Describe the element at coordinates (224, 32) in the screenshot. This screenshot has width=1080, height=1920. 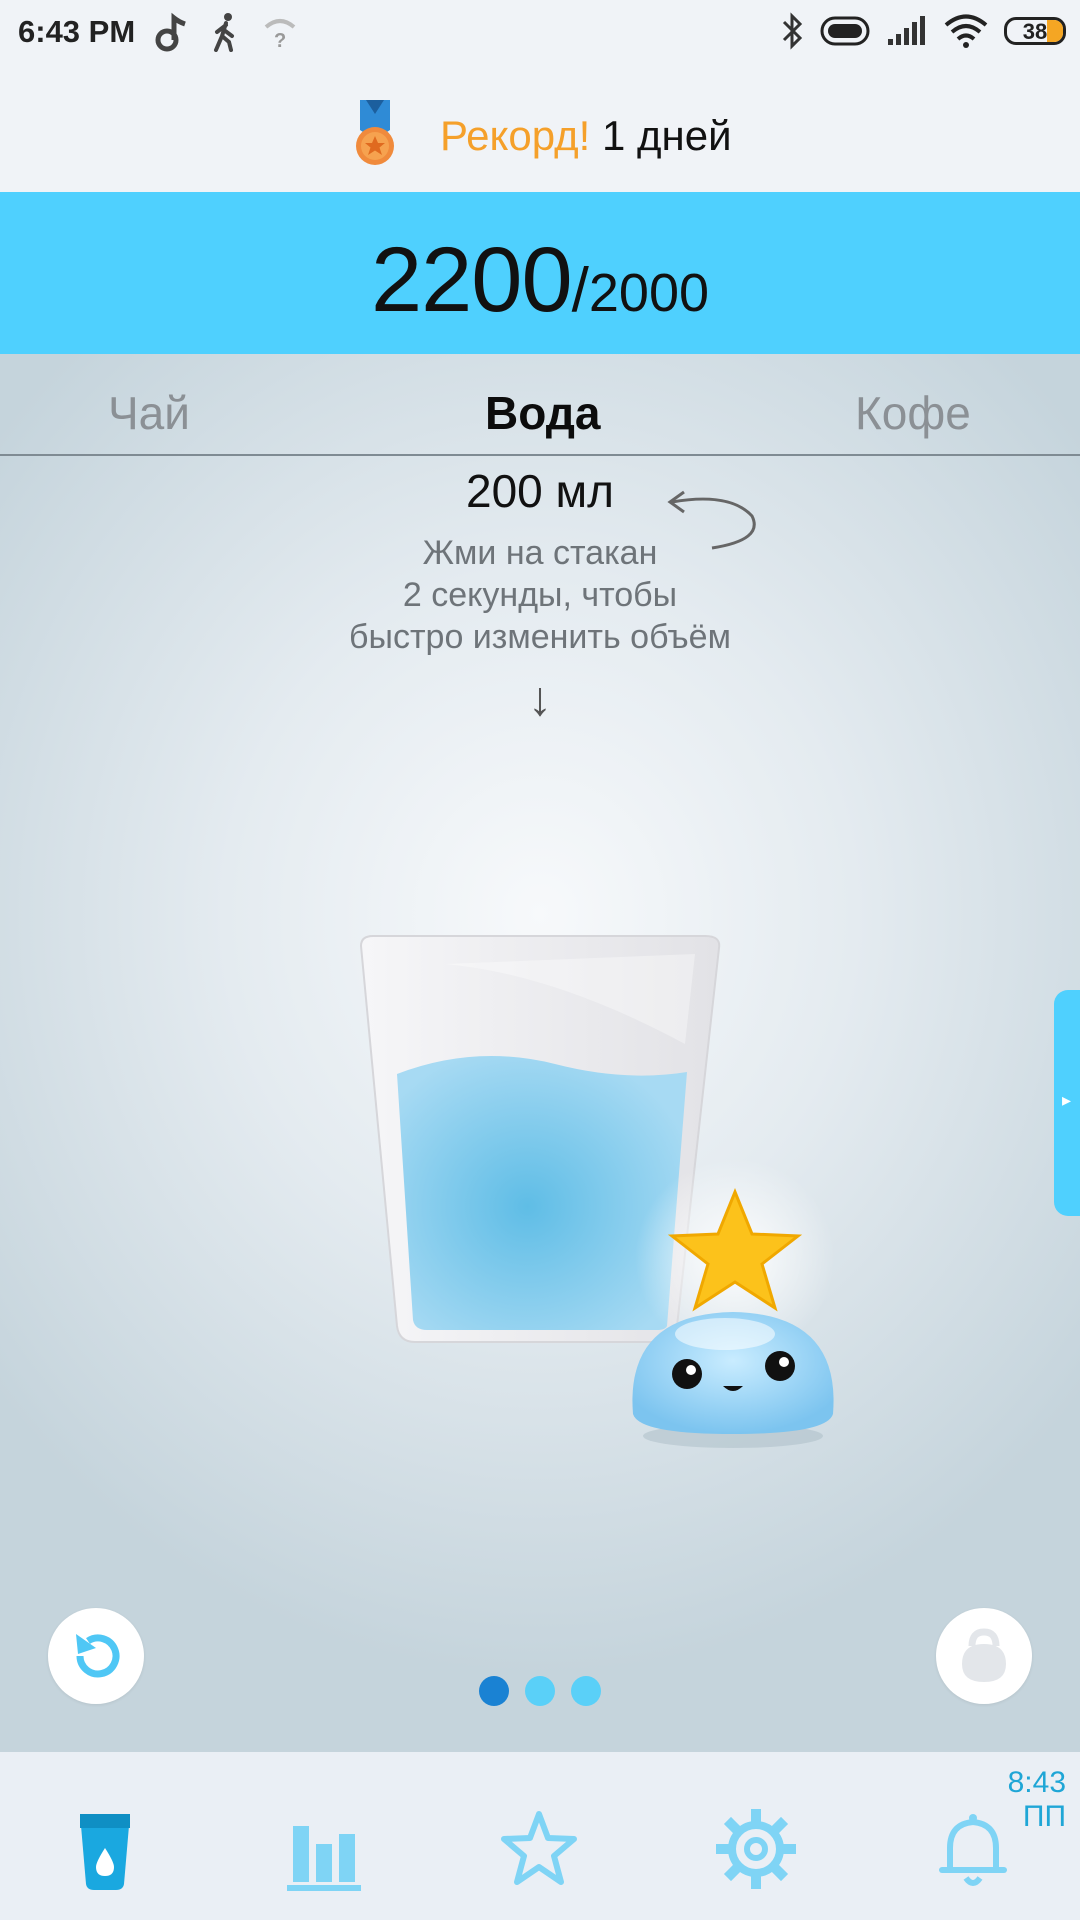
I see `walking-icon` at that location.